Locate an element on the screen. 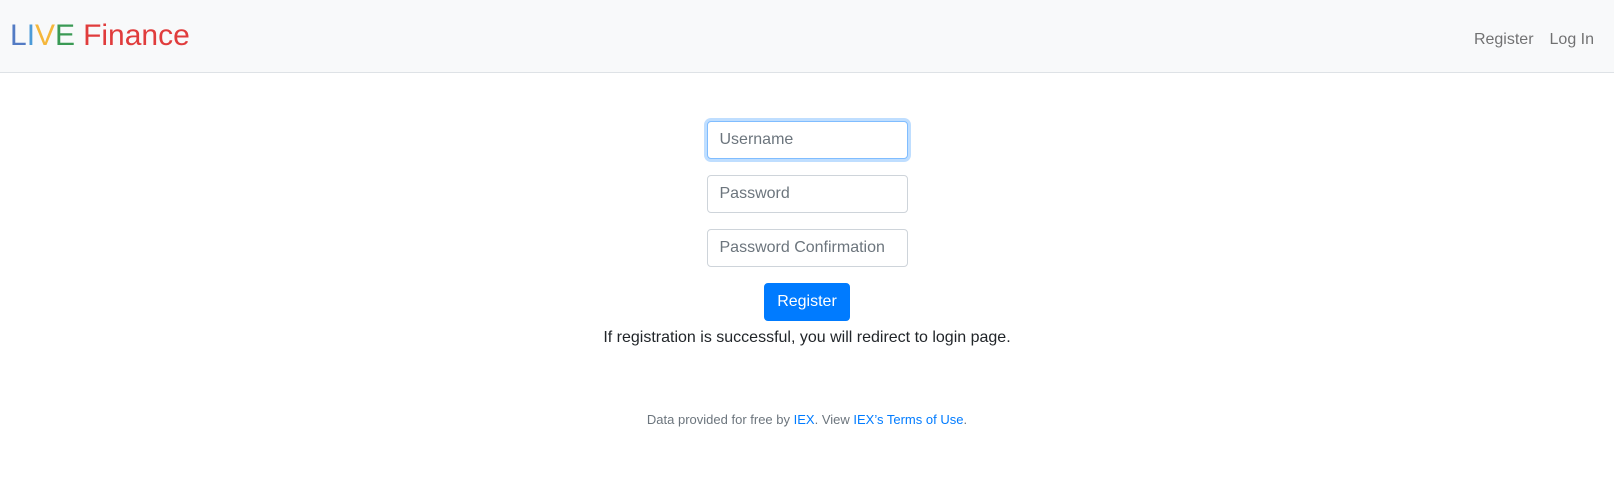  password-confirmation-input is located at coordinates (807, 248).